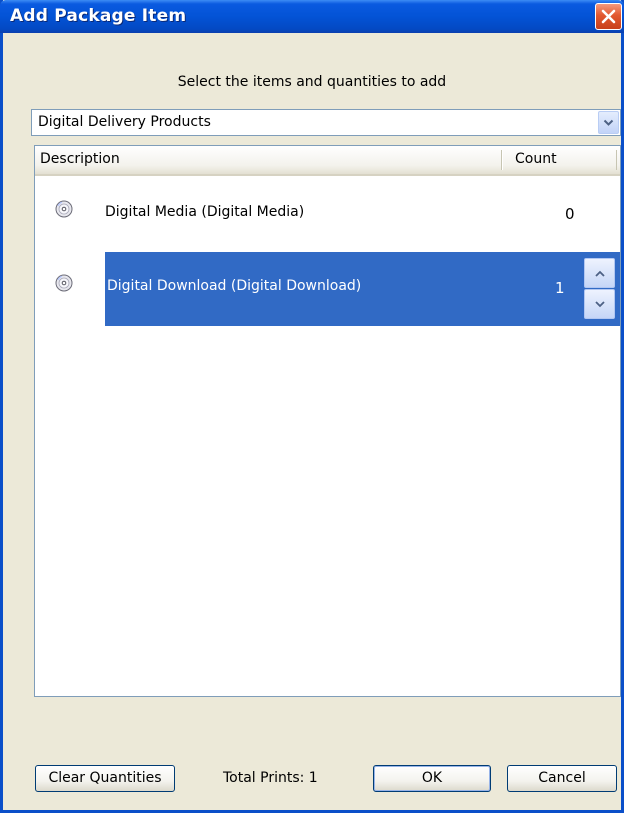 The image size is (624, 813). I want to click on dropdown-arrow-button, so click(608, 122).